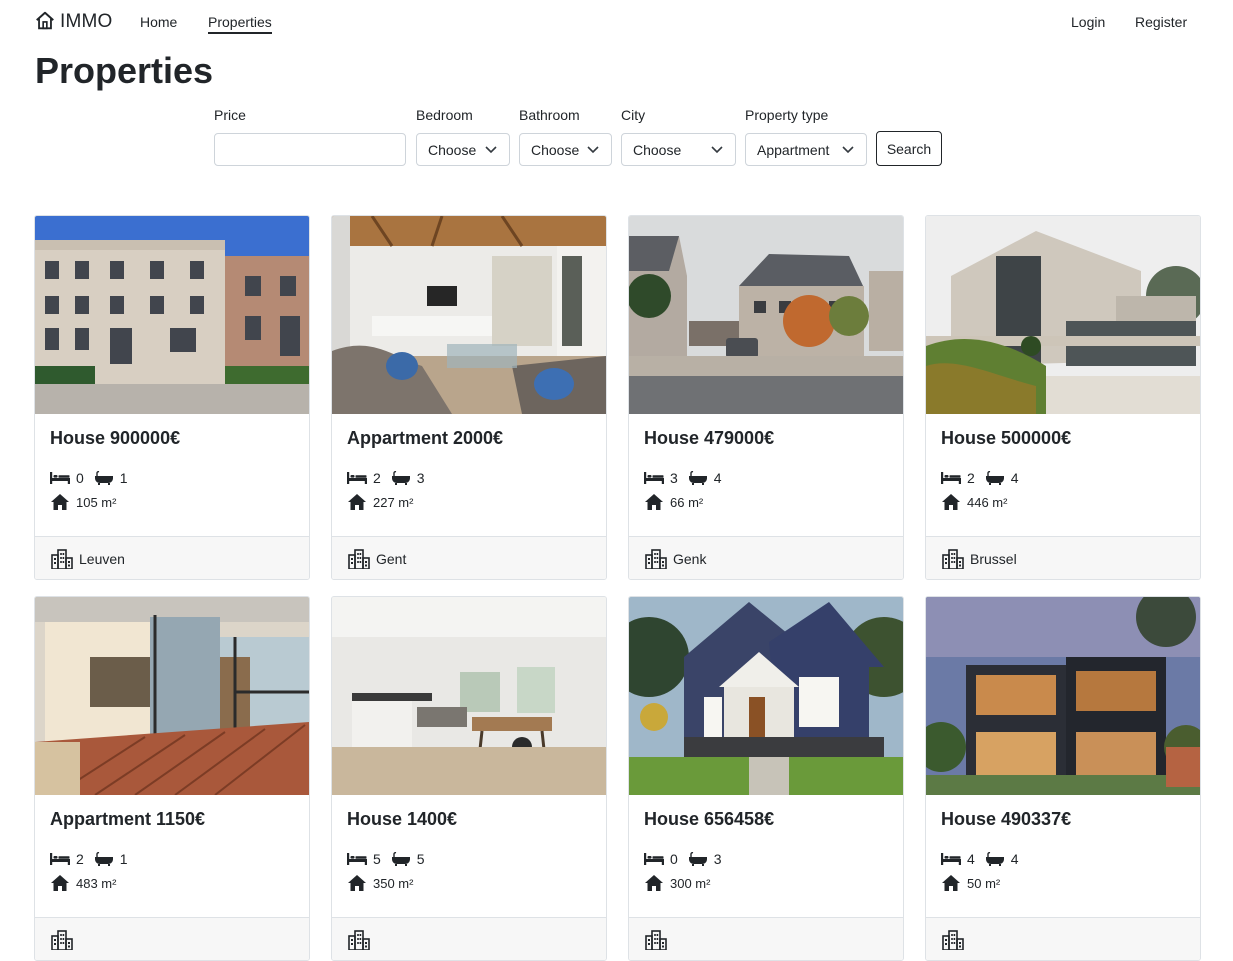 The image size is (1233, 961). Describe the element at coordinates (452, 149) in the screenshot. I see `bedroom-select-value: Choose` at that location.